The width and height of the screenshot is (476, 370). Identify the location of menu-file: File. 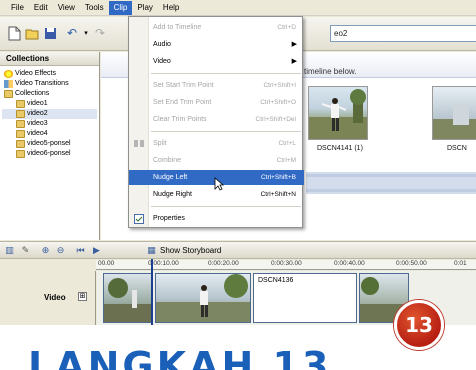
(17, 8).